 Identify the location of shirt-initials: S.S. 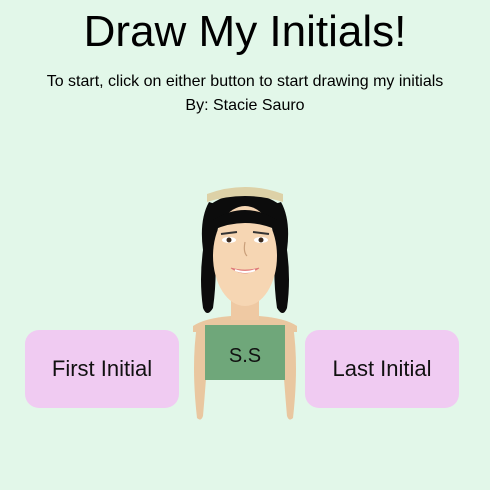
(245, 356).